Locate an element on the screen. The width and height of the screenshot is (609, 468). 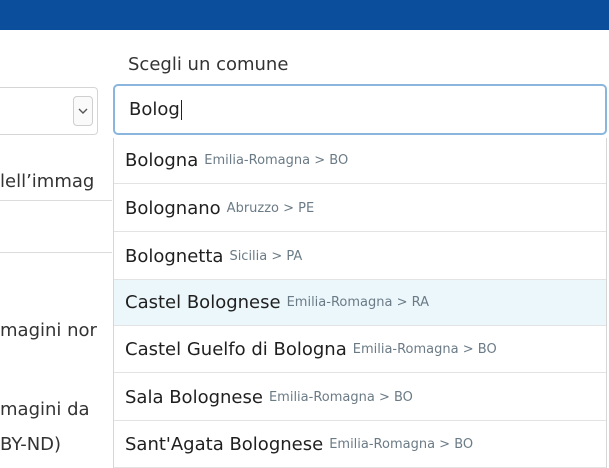
select-toggle-button is located at coordinates (83, 111).